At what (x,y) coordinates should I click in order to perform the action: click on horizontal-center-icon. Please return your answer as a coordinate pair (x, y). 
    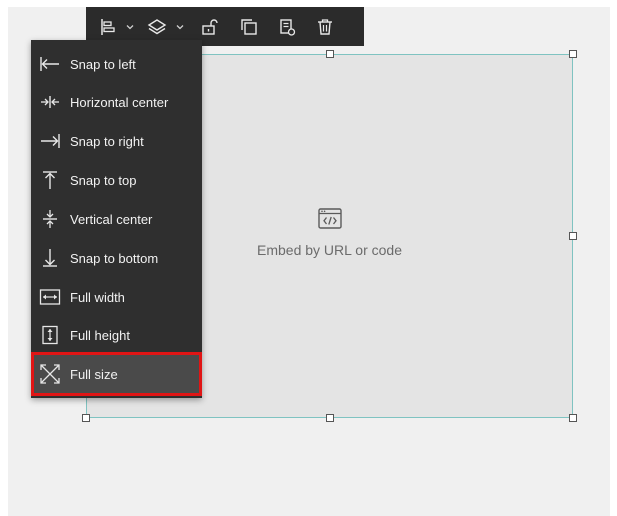
    Looking at the image, I should click on (50, 102).